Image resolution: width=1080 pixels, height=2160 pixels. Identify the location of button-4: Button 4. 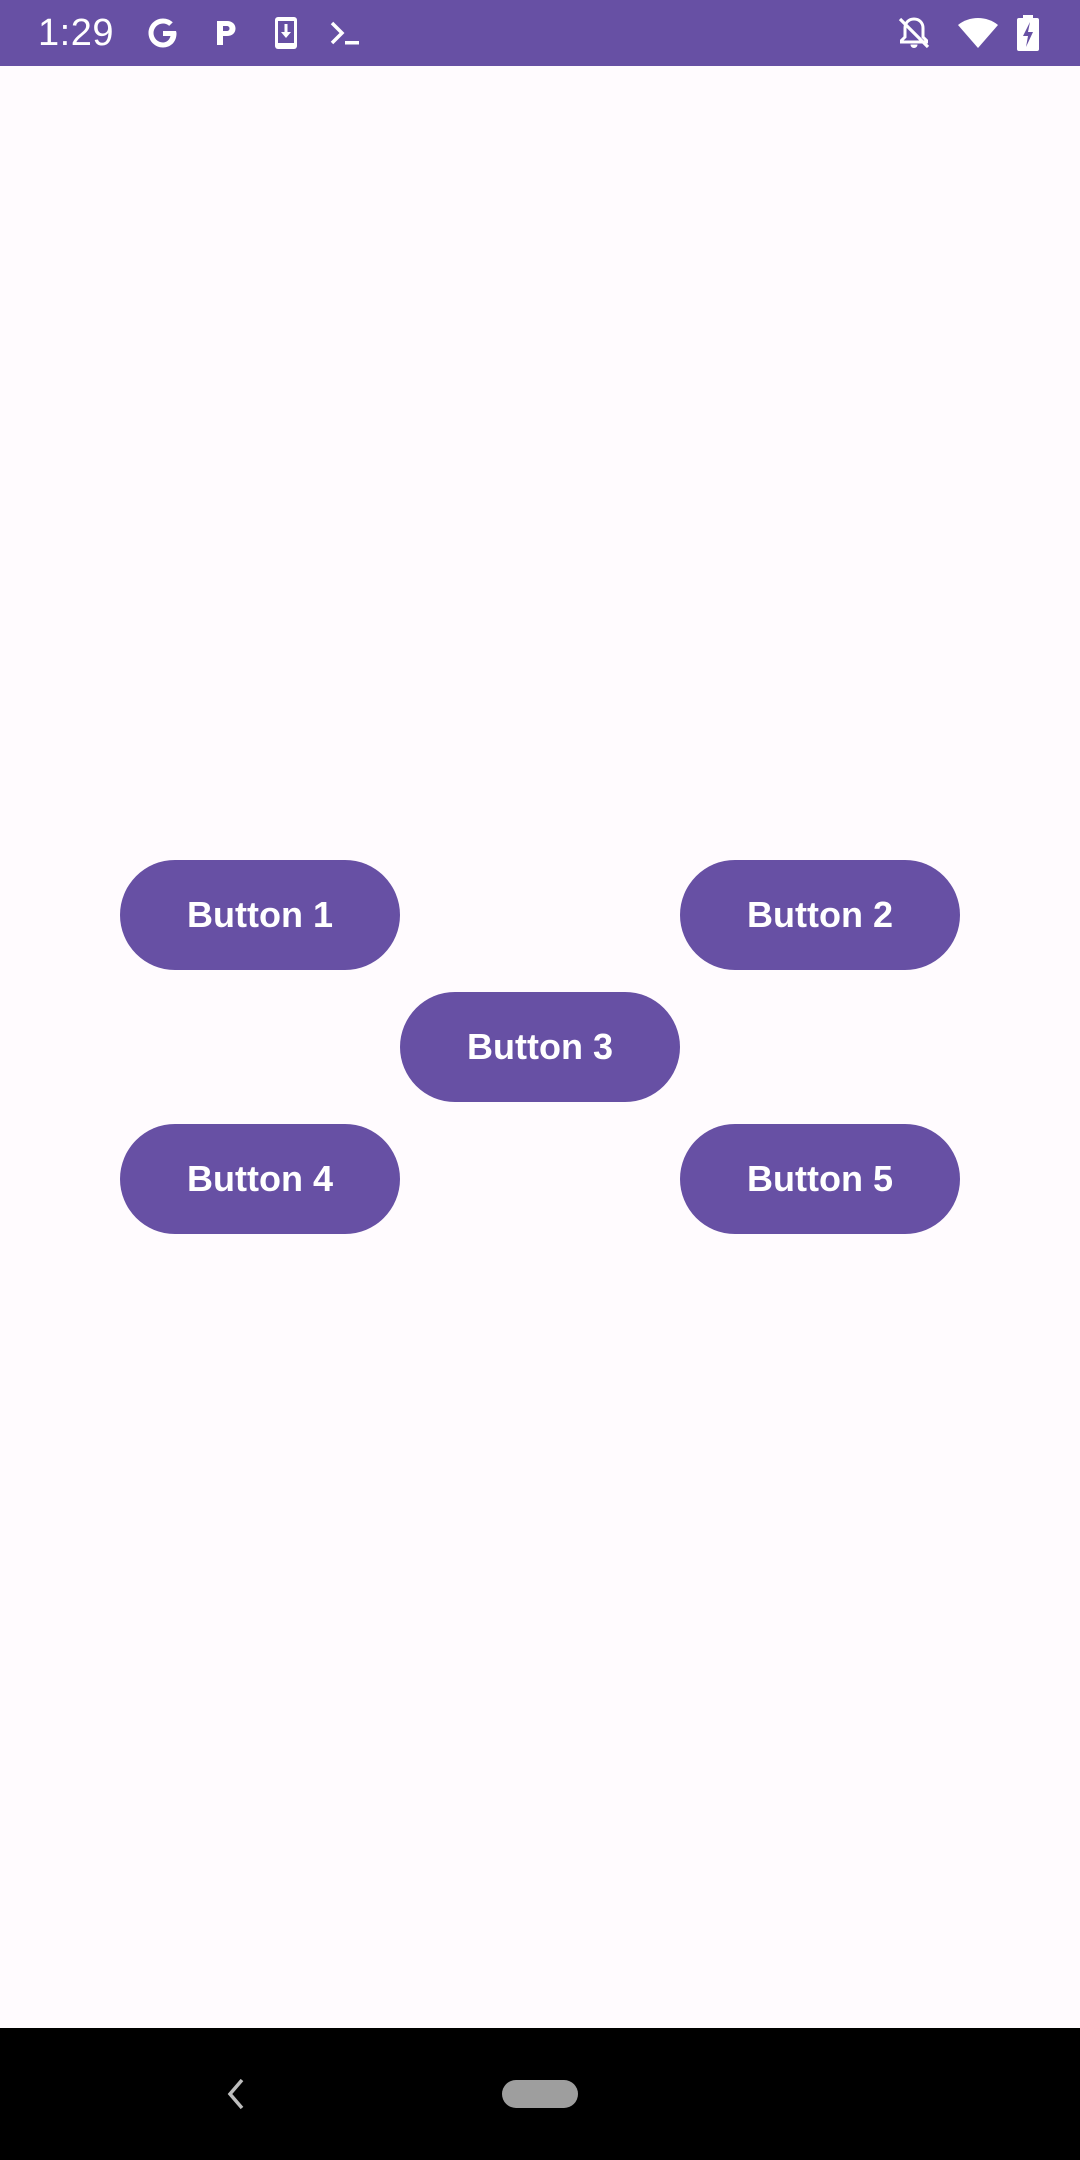
(260, 1179).